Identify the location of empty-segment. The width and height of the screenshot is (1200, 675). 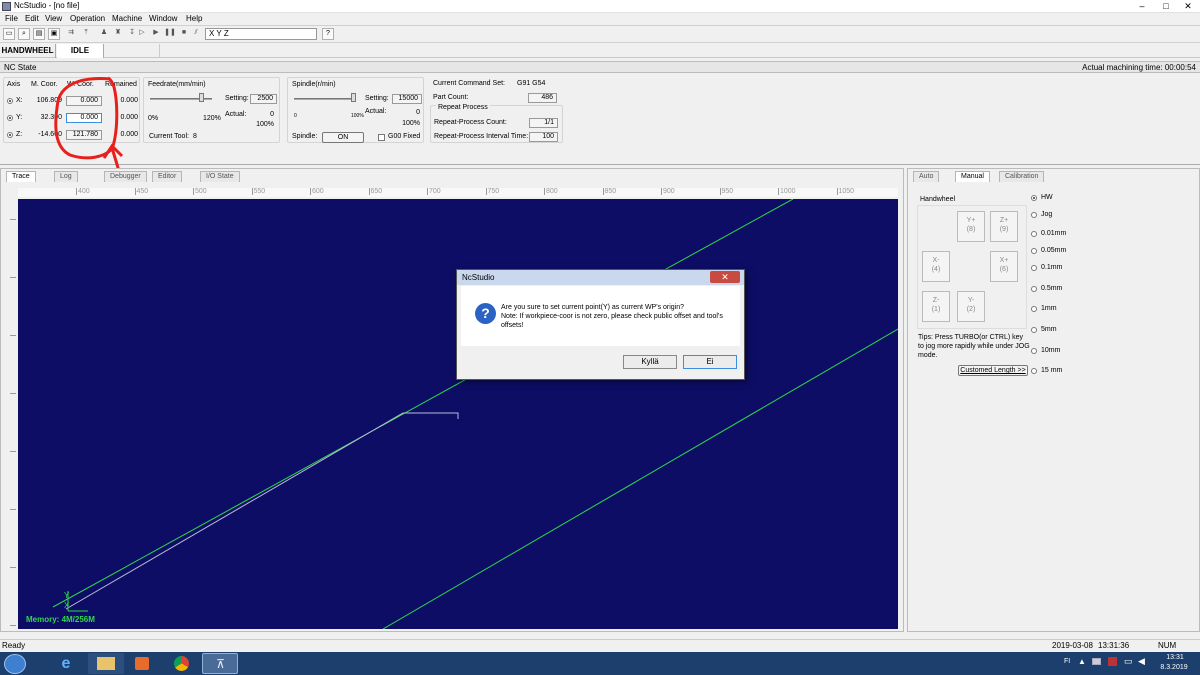
(132, 51).